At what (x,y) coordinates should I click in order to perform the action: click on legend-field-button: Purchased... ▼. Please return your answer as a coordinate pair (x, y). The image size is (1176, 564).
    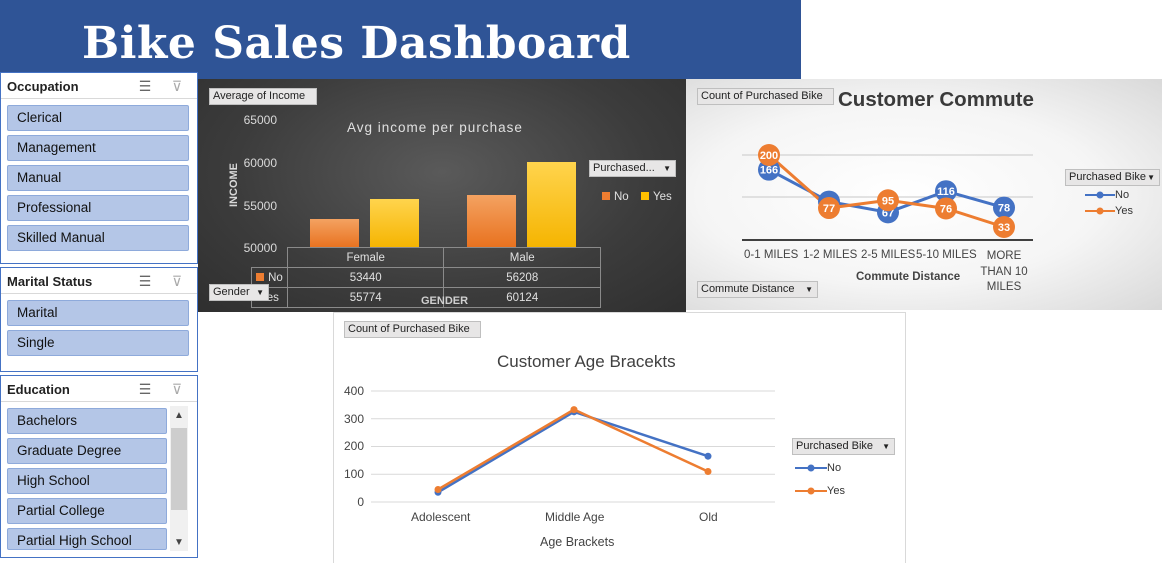
    Looking at the image, I should click on (632, 168).